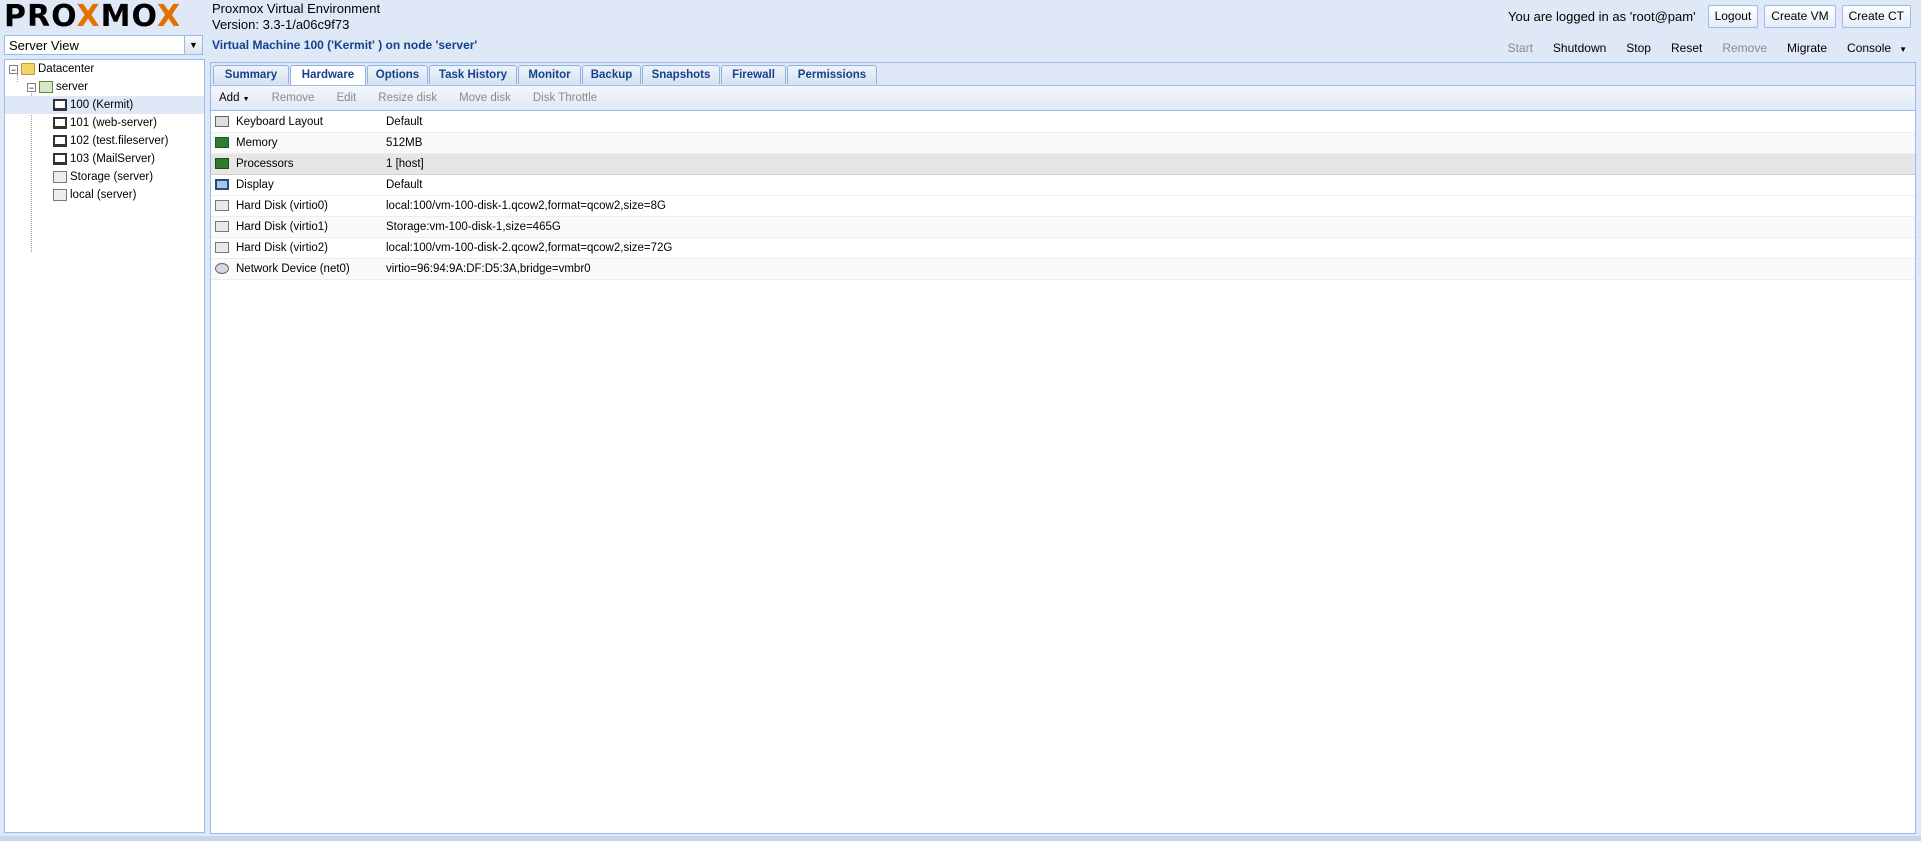 This screenshot has width=1921, height=841. I want to click on tree-node-label: Storage (server), so click(112, 177).